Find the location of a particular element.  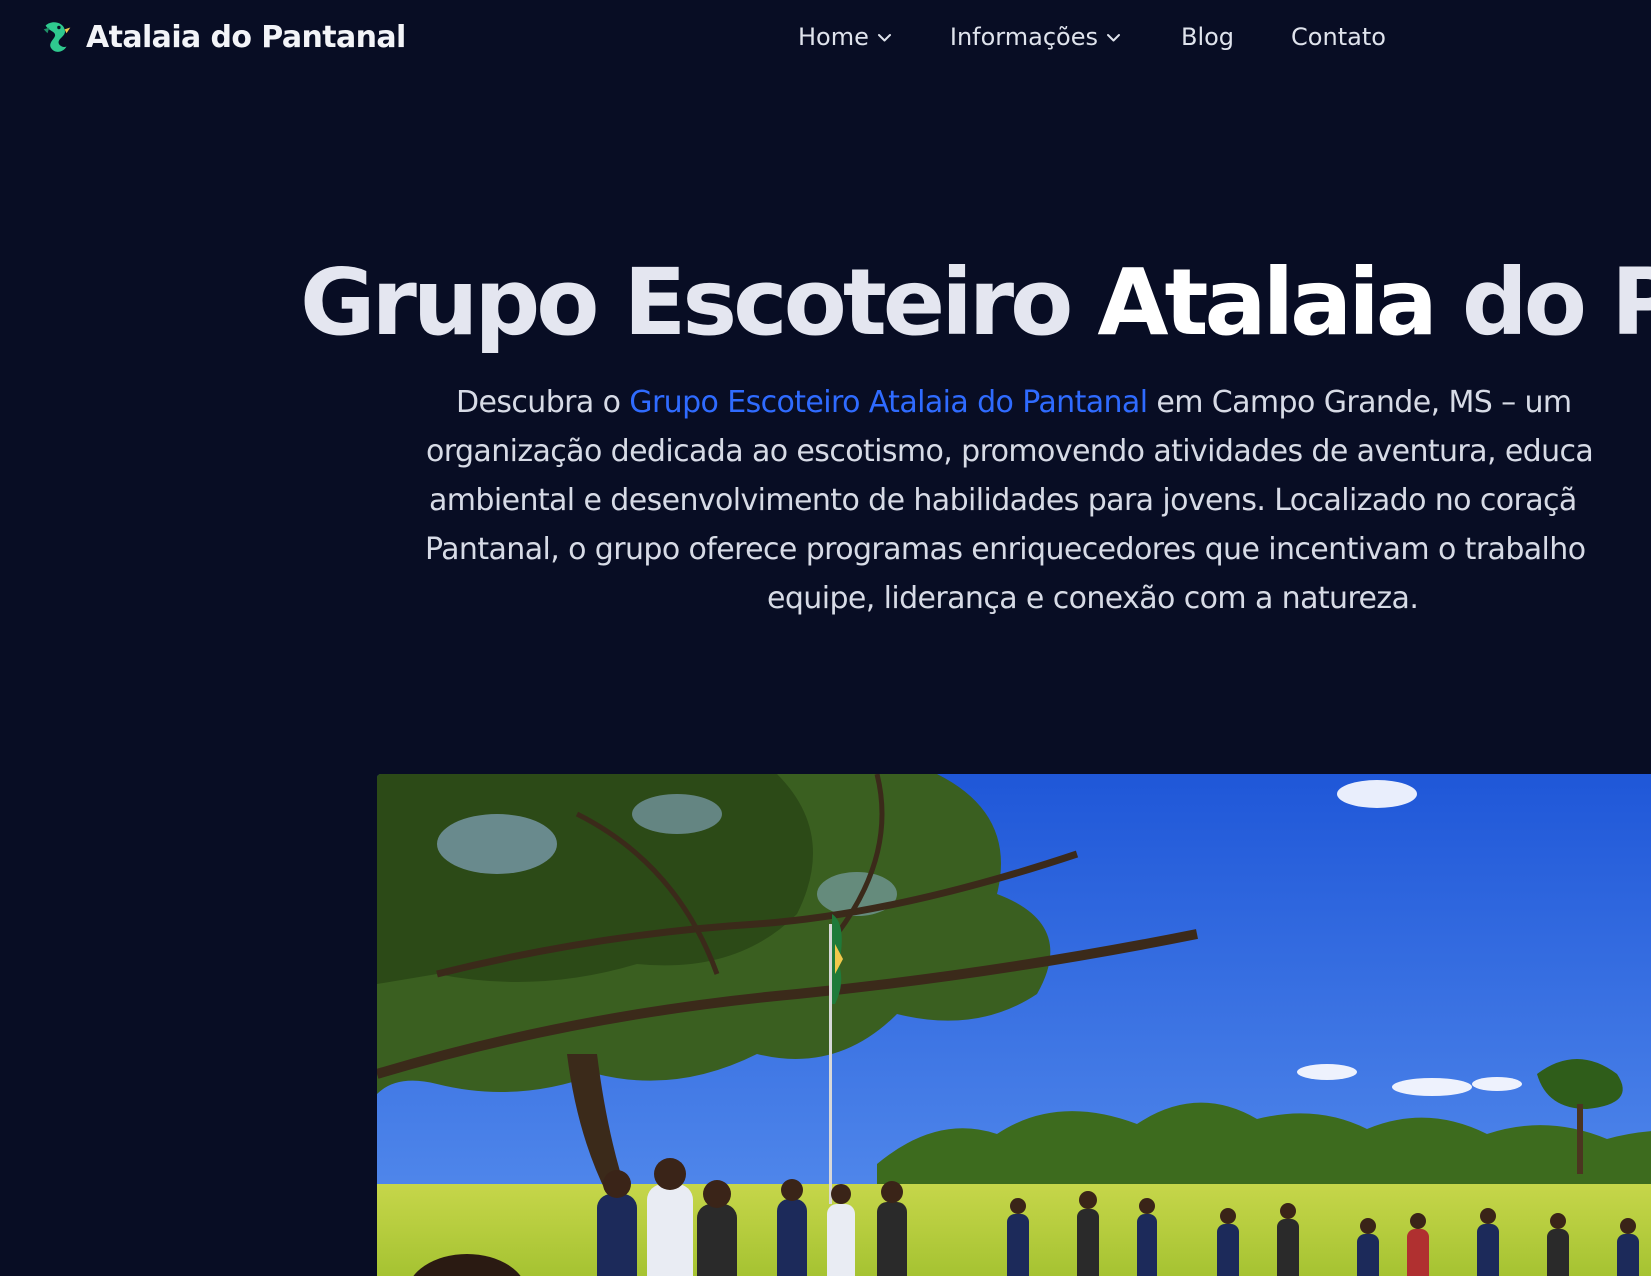

nav-item-blog: Blog is located at coordinates (1207, 37).